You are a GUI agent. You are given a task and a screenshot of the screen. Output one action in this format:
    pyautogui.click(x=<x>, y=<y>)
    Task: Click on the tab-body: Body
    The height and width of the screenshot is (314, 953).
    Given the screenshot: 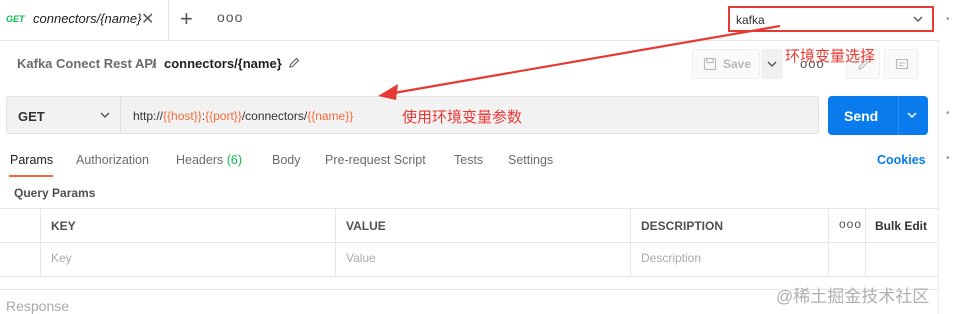 What is the action you would take?
    pyautogui.click(x=286, y=160)
    